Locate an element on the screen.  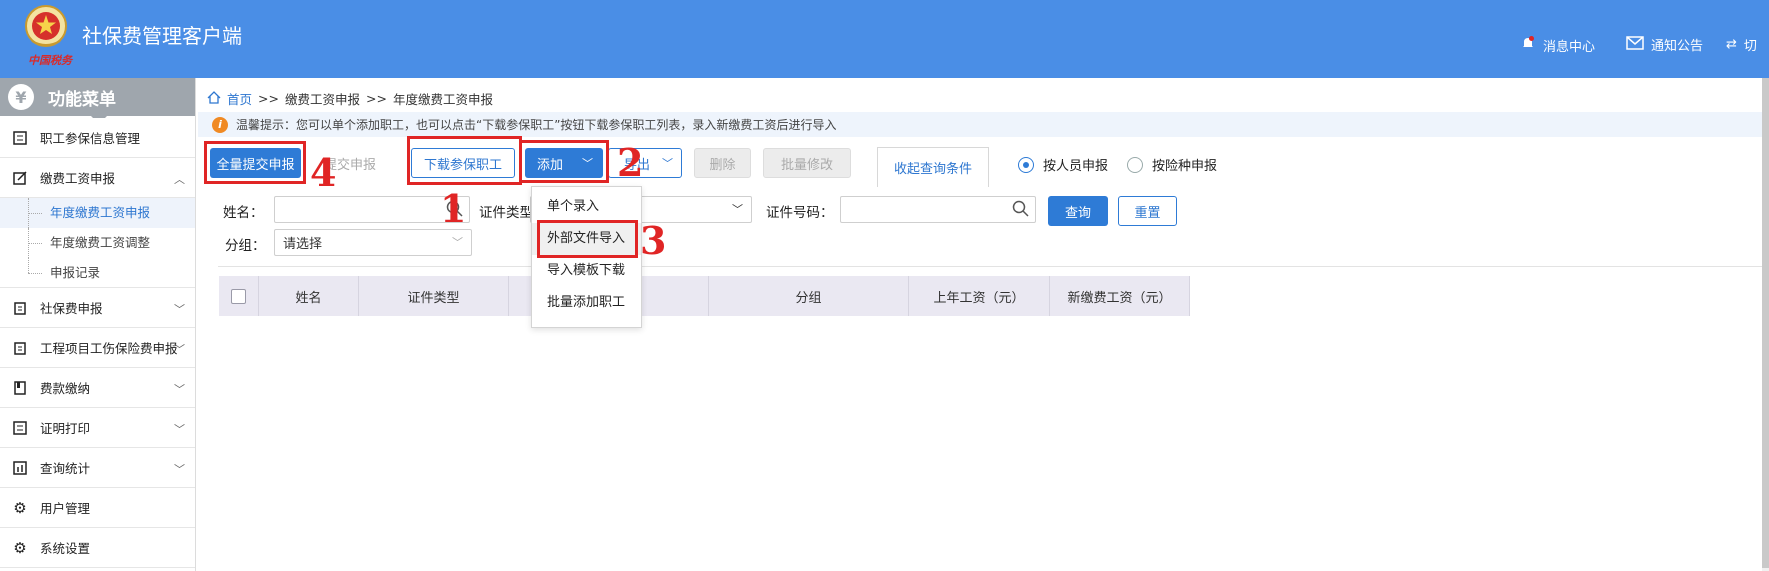
radio-by-insurance: 按险种申报 is located at coordinates (1172, 164).